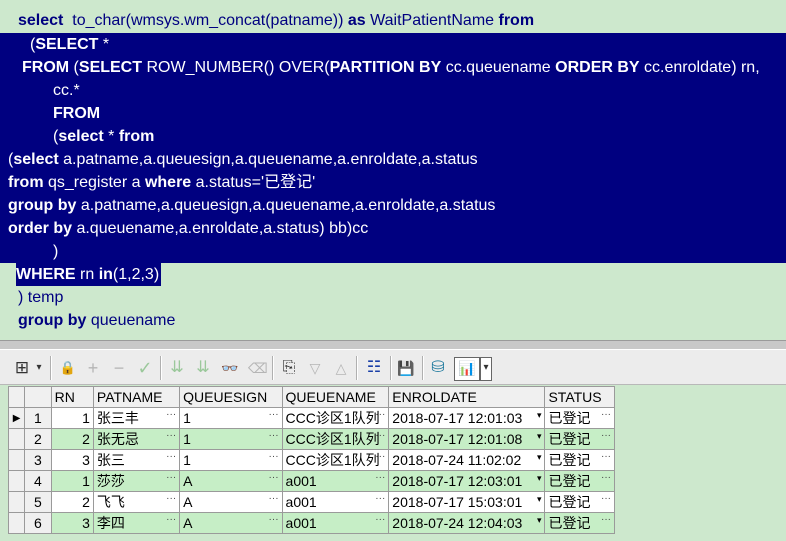 The image size is (786, 541). I want to click on pane-splitter, so click(393, 345).